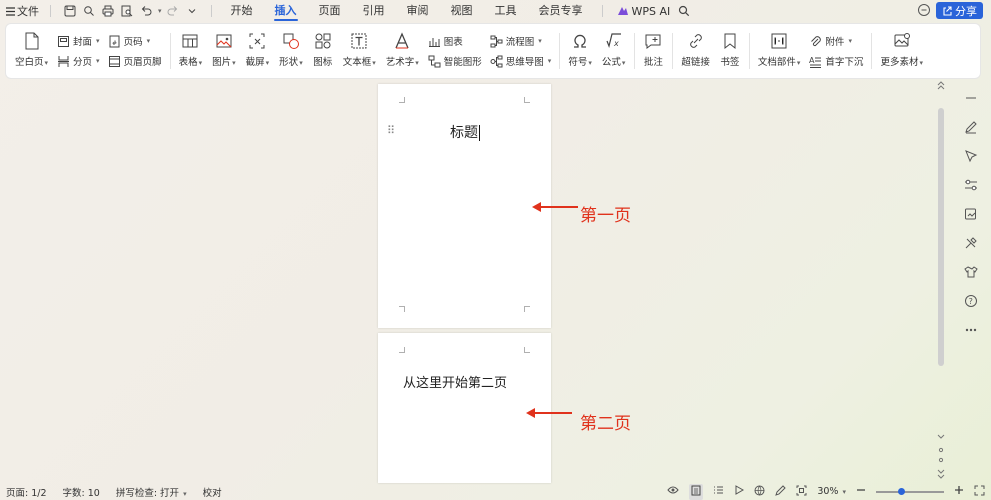  I want to click on tab-insert: 插入, so click(286, 11).